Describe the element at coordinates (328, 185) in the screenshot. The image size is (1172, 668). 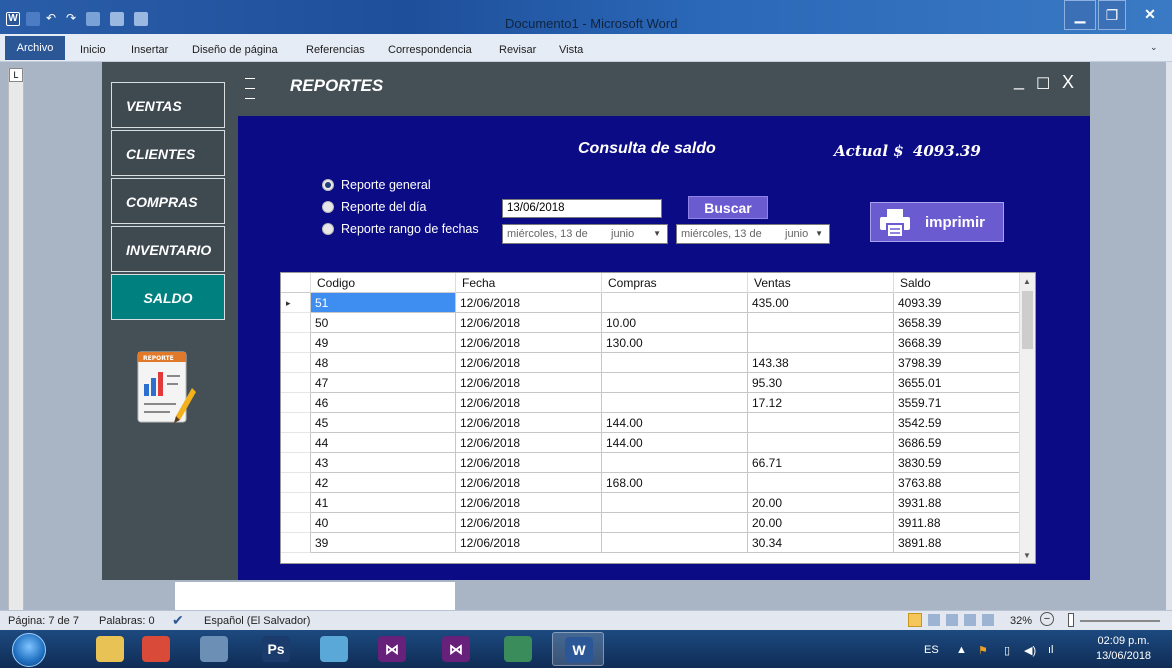
I see `radio-checked-icon` at that location.